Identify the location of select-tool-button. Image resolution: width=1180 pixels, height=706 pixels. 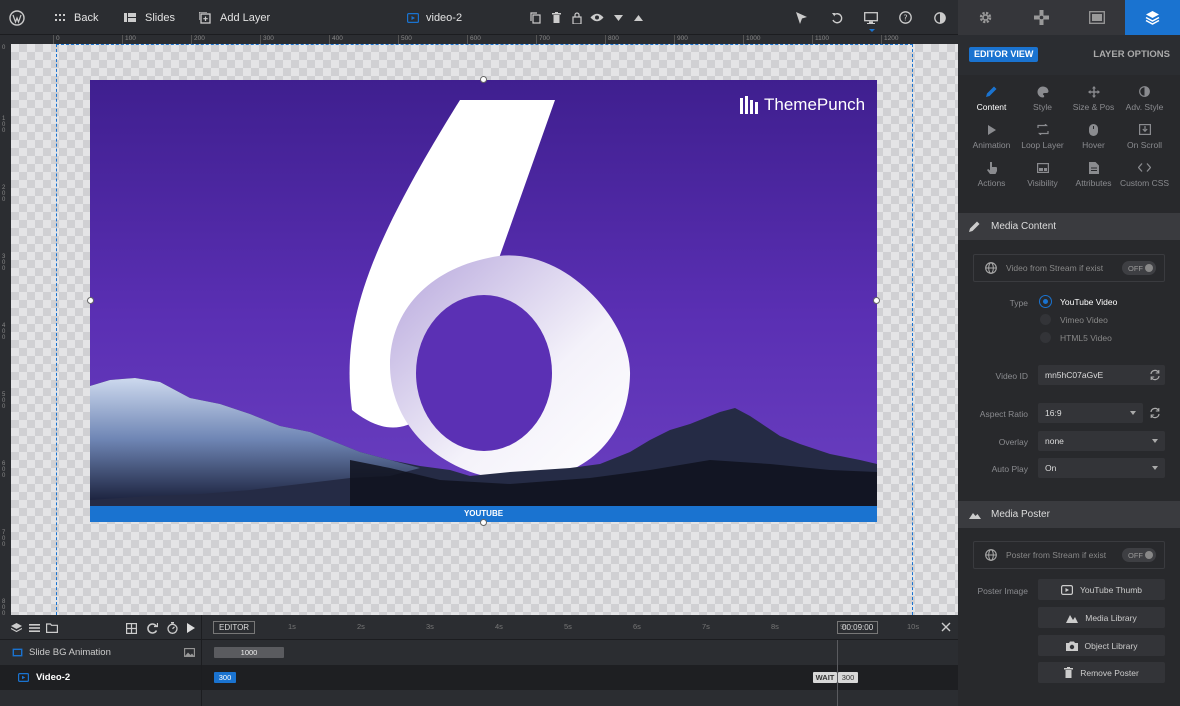
(801, 17).